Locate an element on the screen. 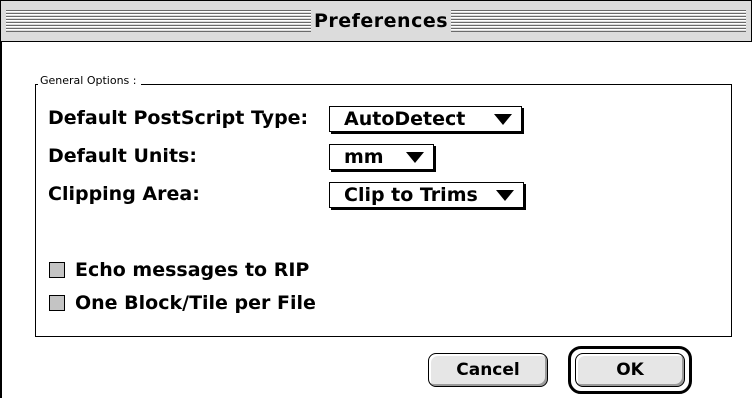 The height and width of the screenshot is (398, 752). general-options-legend: General Options : is located at coordinates (89, 81).